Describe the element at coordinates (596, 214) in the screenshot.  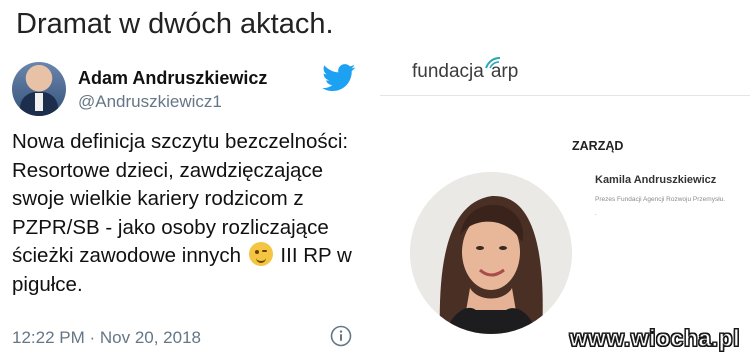
I see `member-extra: .` at that location.